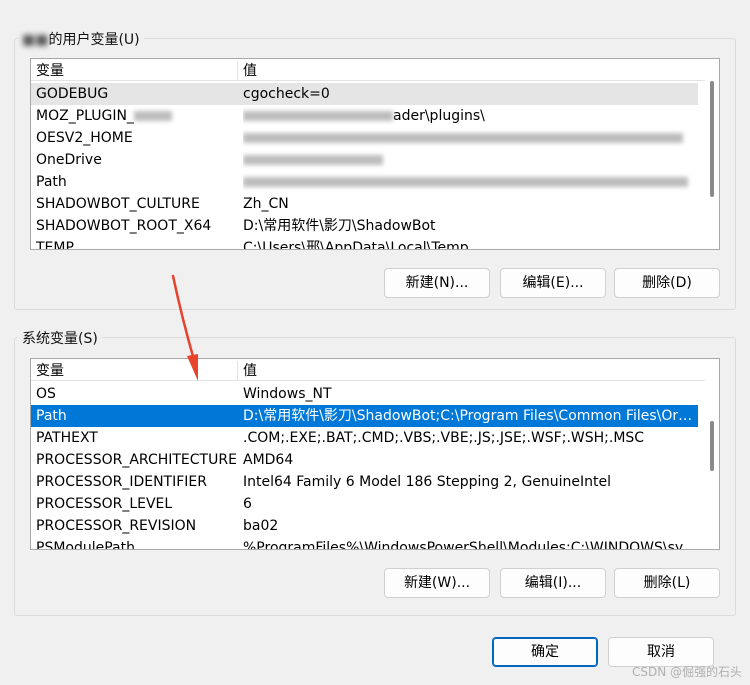 This screenshot has width=750, height=685. What do you see at coordinates (124, 226) in the screenshot?
I see `variable-name: SHADOWBOT_ROOT_X64` at bounding box center [124, 226].